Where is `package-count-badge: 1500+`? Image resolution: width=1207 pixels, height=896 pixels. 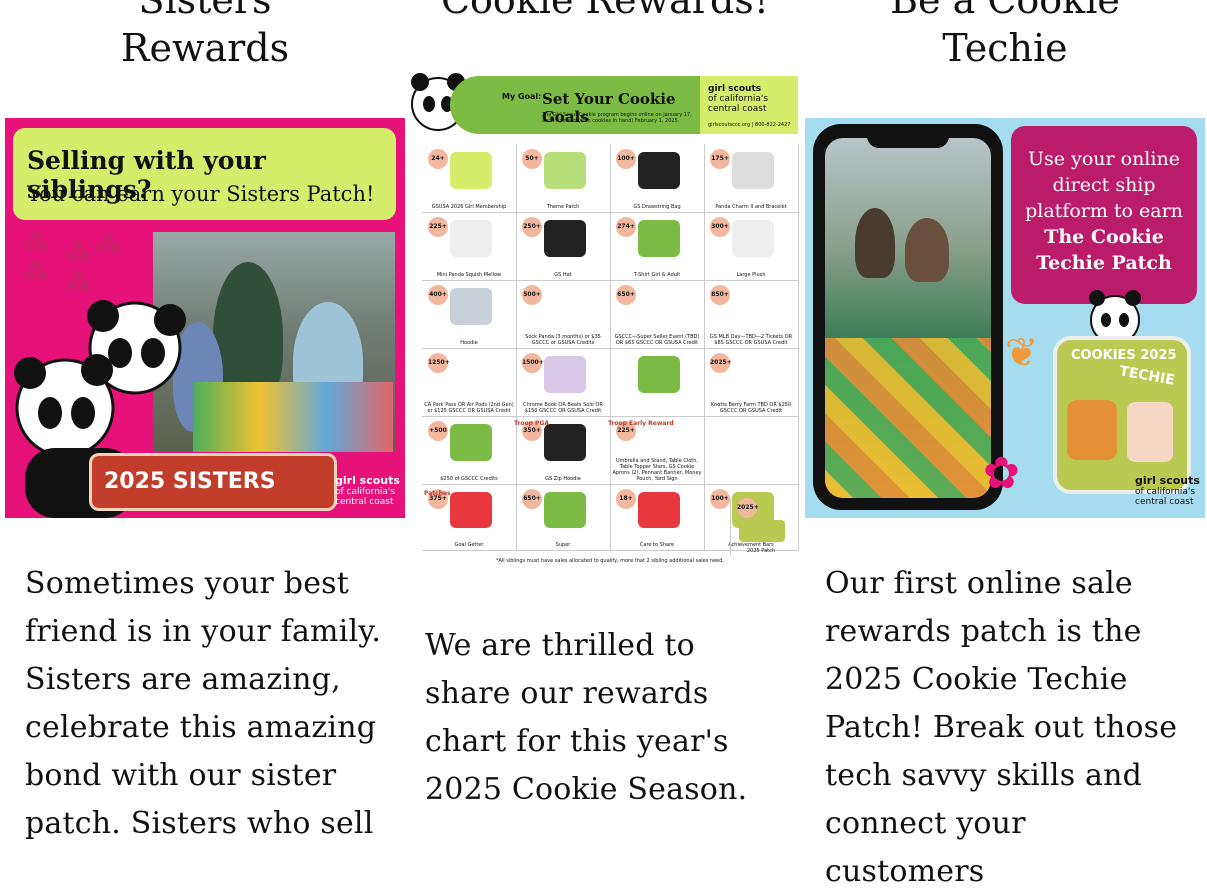
package-count-badge: 1500+ is located at coordinates (533, 363).